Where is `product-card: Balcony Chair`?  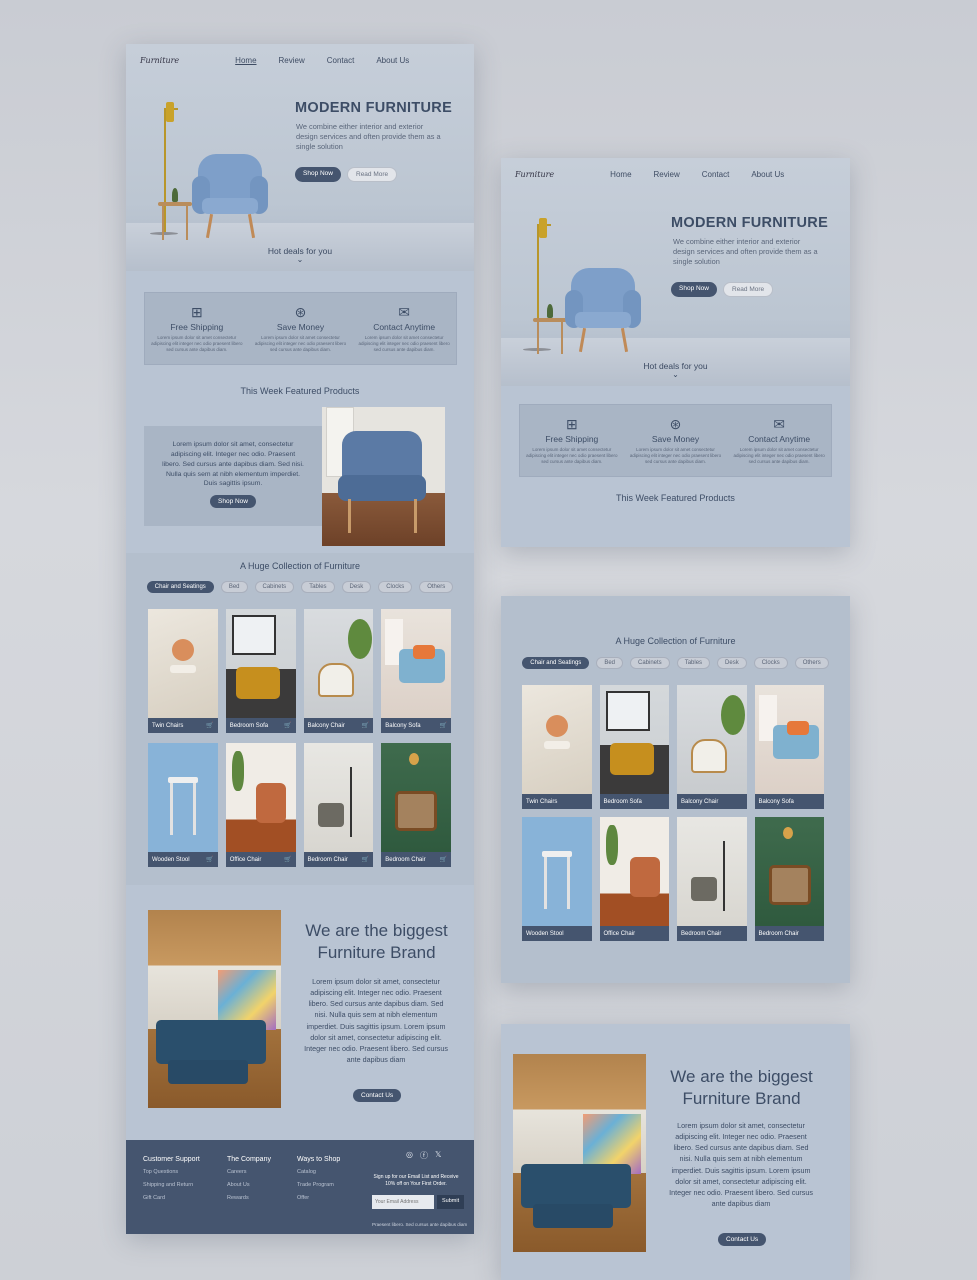
product-card: Balcony Chair is located at coordinates (712, 747).